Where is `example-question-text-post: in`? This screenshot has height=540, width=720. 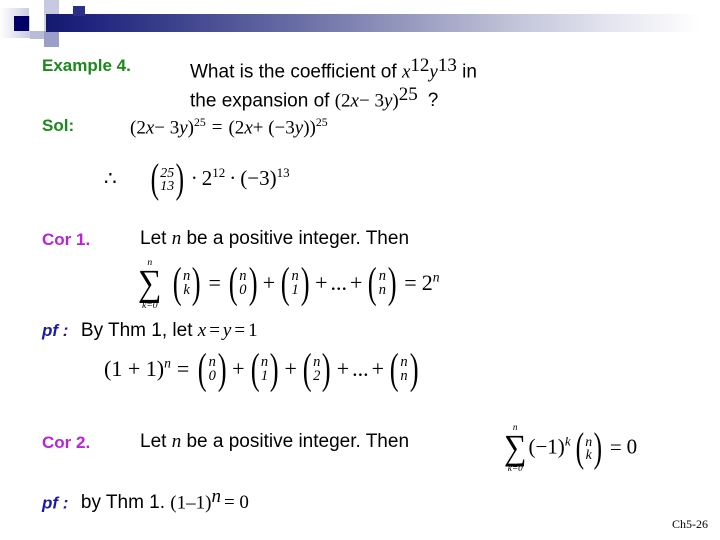 example-question-text-post: in is located at coordinates (466, 72).